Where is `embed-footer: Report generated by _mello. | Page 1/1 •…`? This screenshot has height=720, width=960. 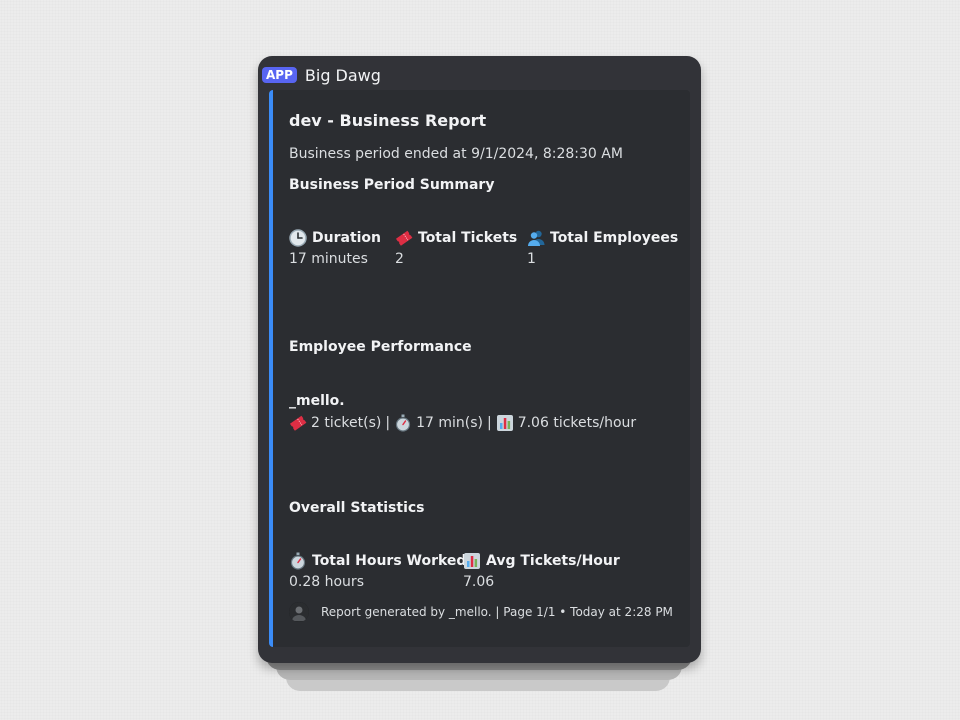 embed-footer: Report generated by _mello. | Page 1/1 •… is located at coordinates (481, 612).